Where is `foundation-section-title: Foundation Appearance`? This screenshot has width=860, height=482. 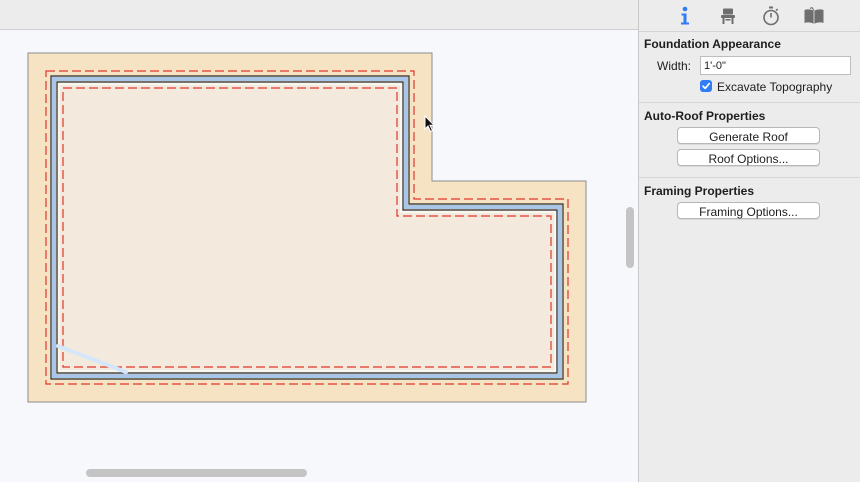
foundation-section-title: Foundation Appearance is located at coordinates (712, 44).